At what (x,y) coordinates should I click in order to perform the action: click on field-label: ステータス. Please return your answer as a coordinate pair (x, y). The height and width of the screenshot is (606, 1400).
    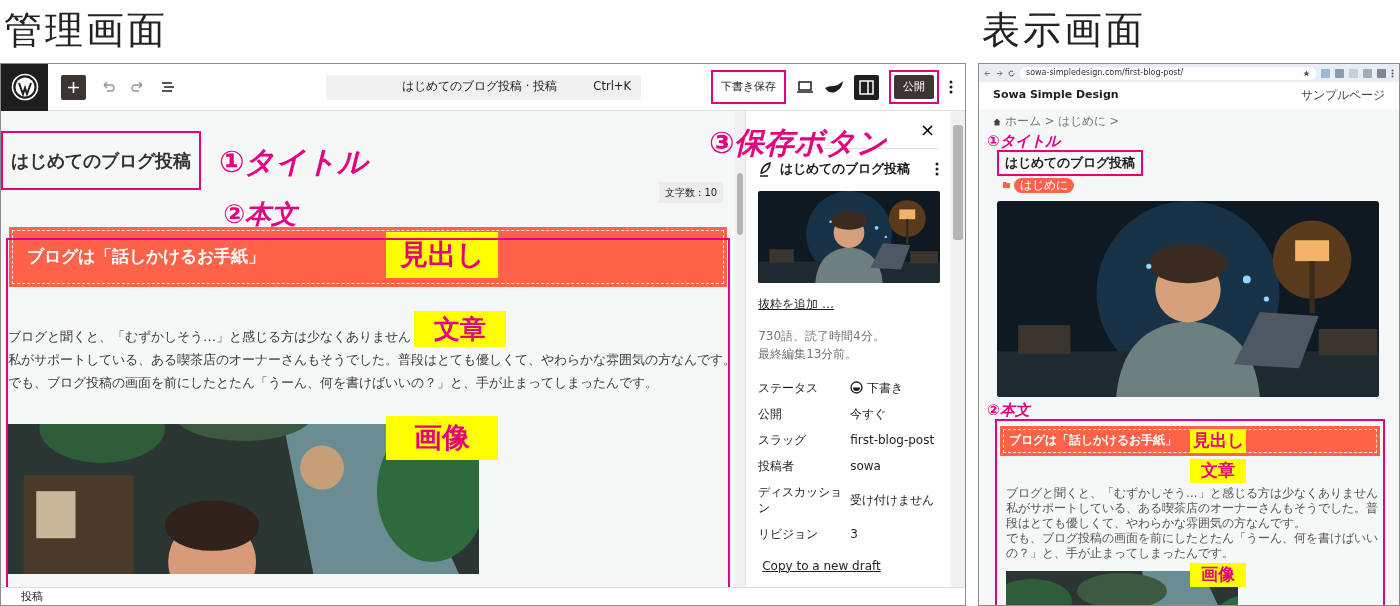
    Looking at the image, I should click on (789, 387).